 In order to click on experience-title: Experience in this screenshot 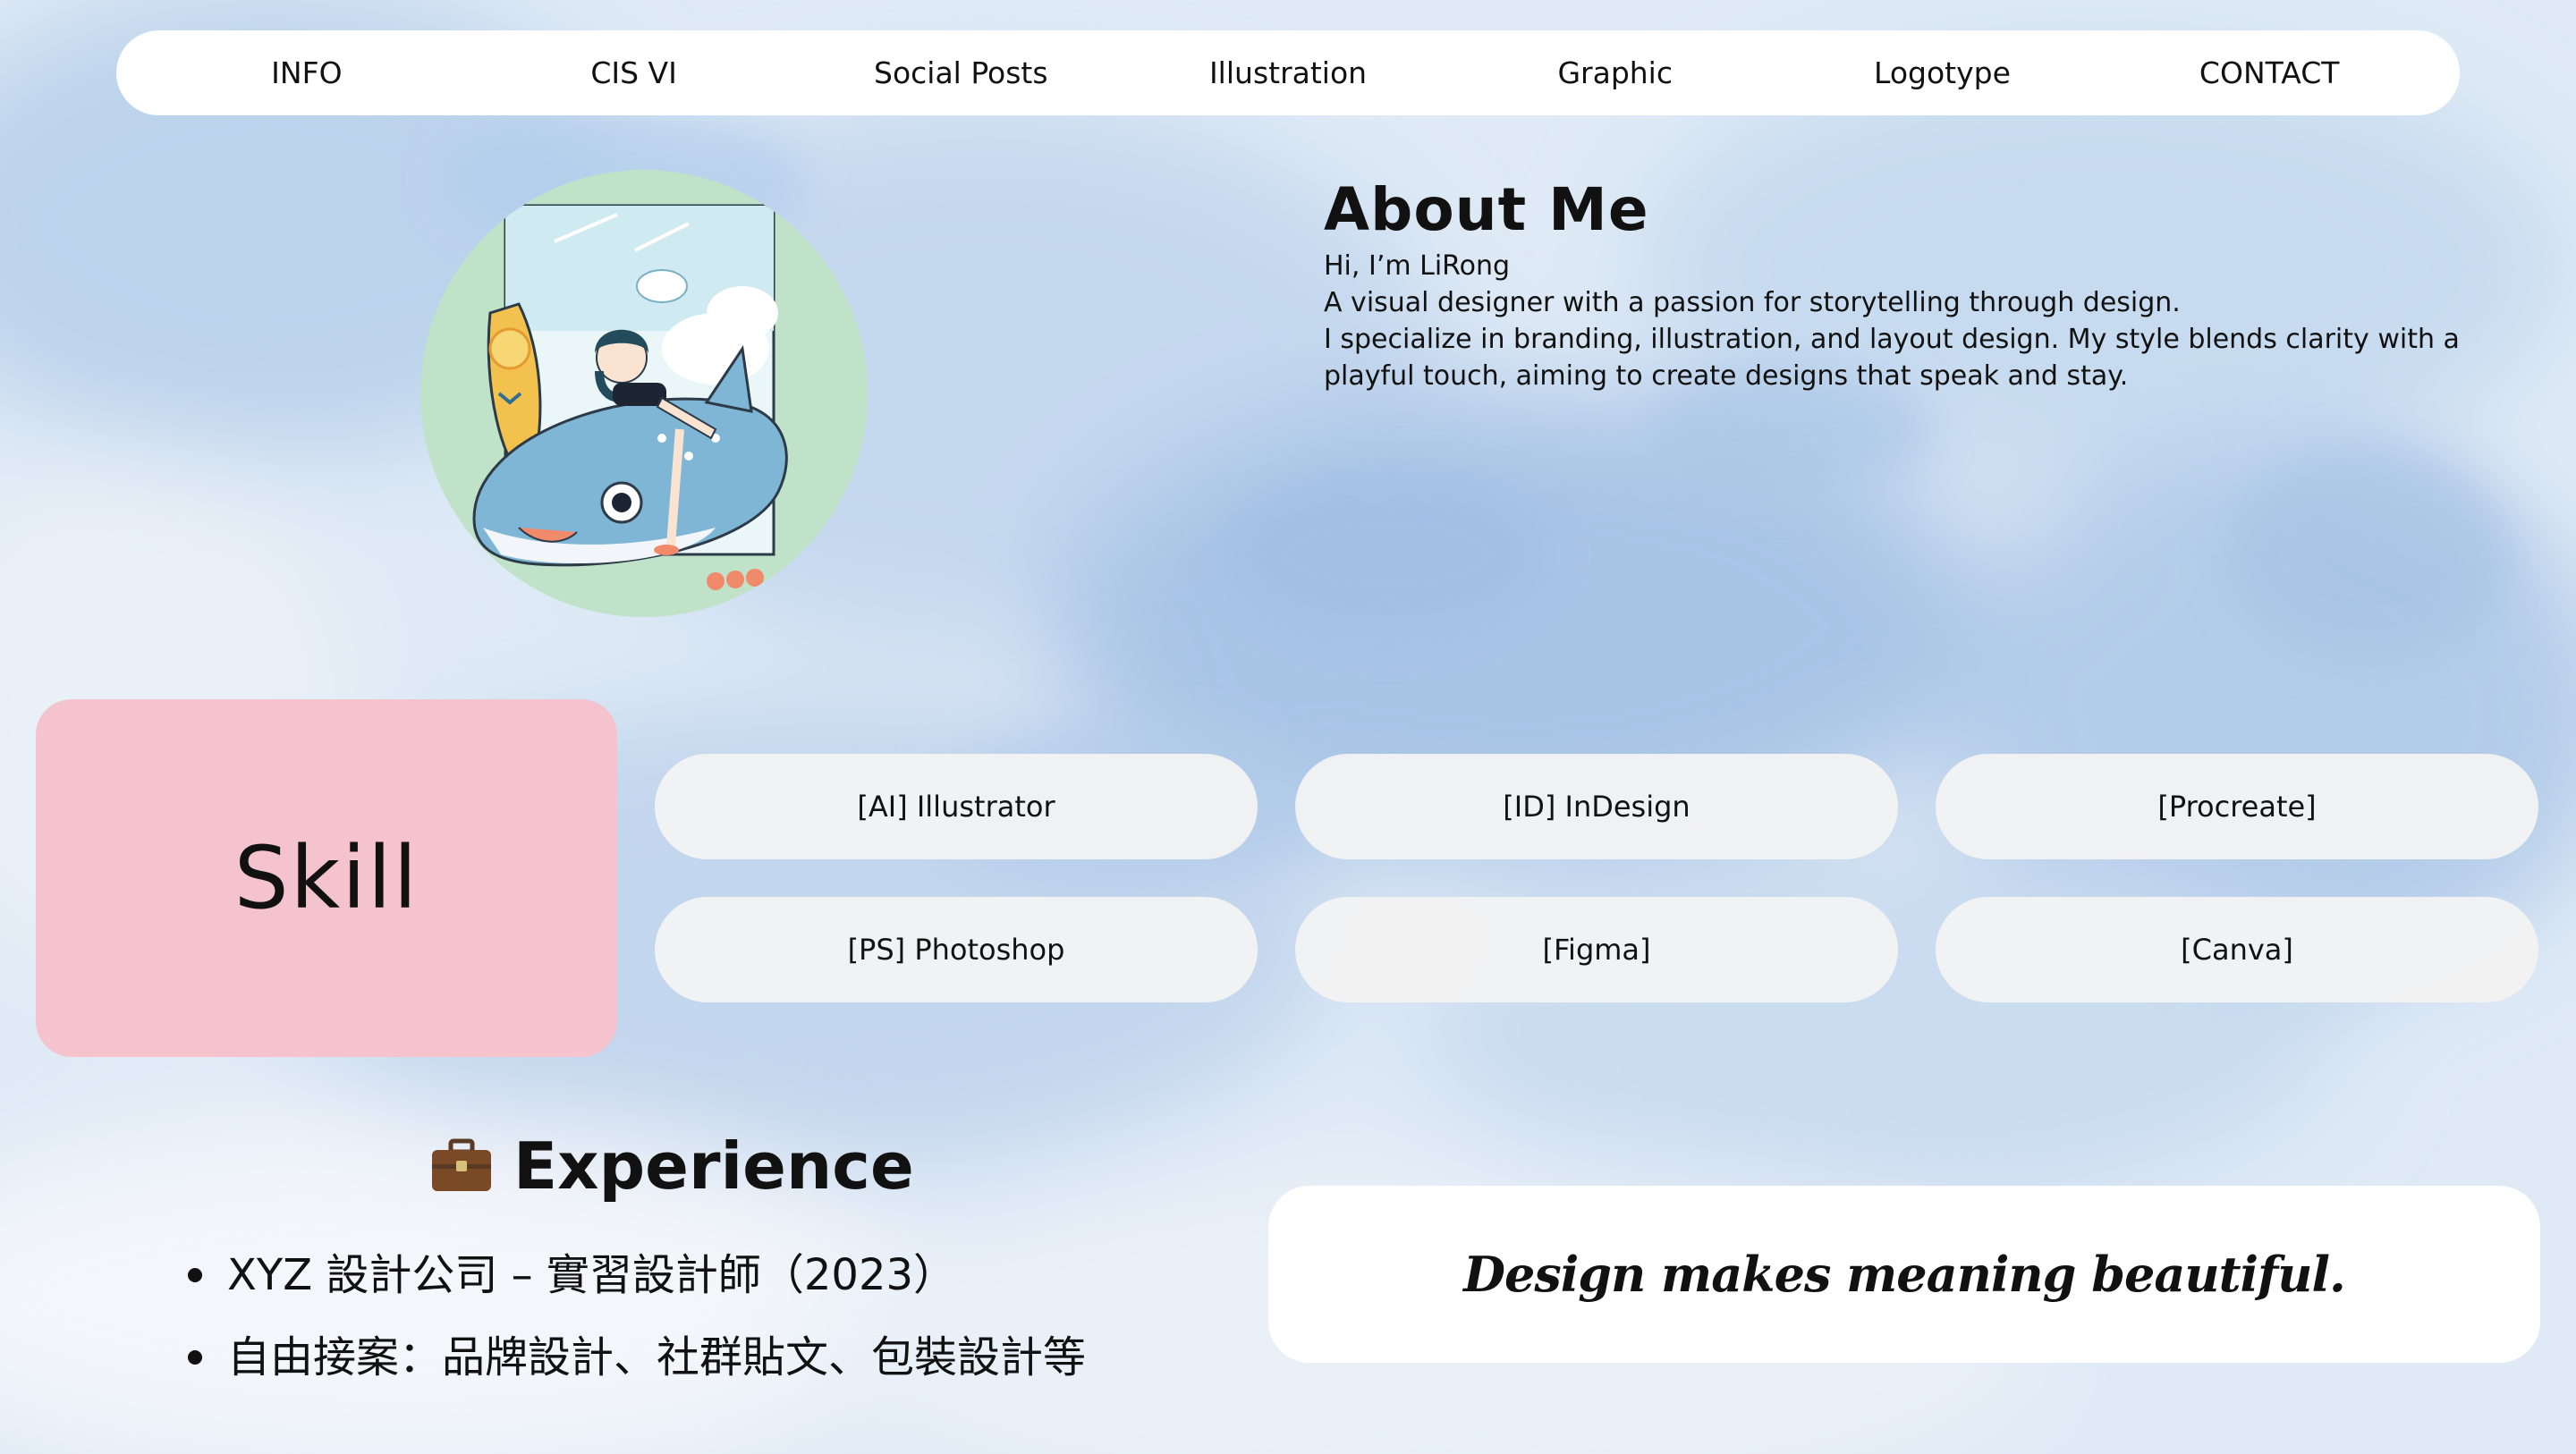, I will do `click(713, 1166)`.